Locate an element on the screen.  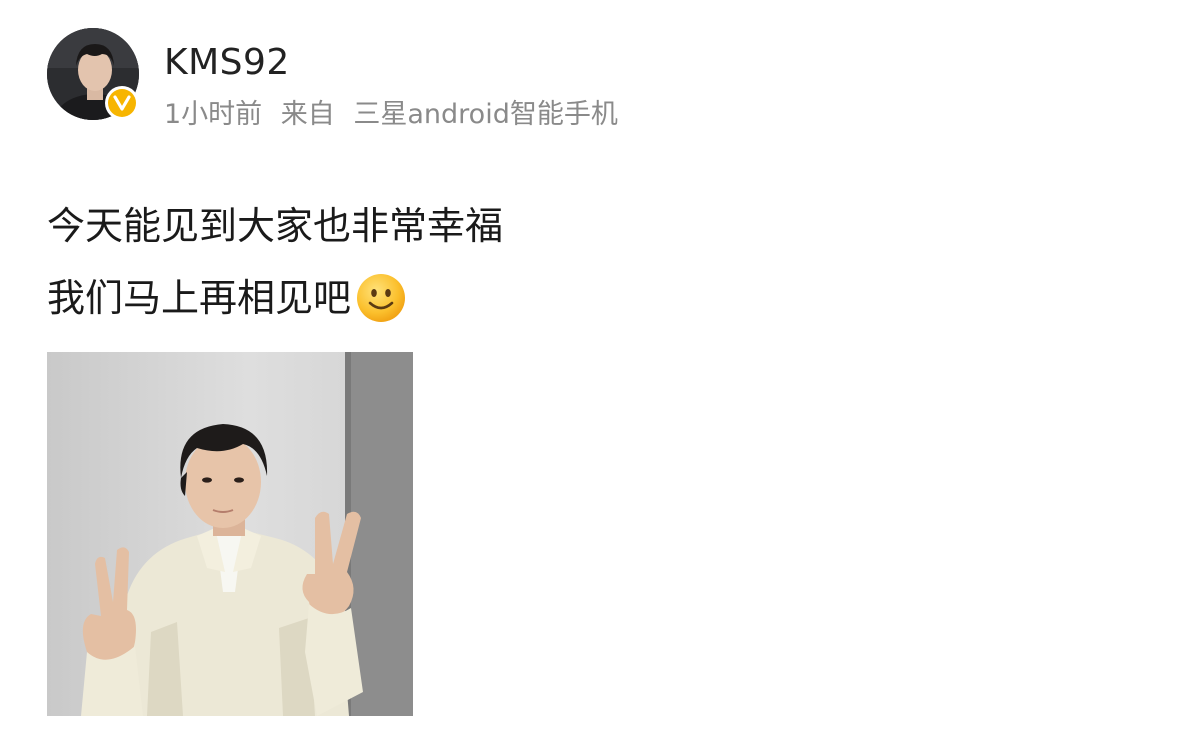
username: KMS92 is located at coordinates (227, 63).